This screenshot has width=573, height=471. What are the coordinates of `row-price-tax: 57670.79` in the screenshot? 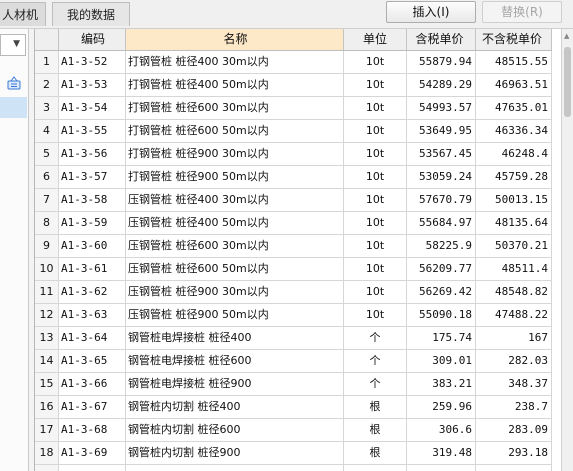 It's located at (441, 200).